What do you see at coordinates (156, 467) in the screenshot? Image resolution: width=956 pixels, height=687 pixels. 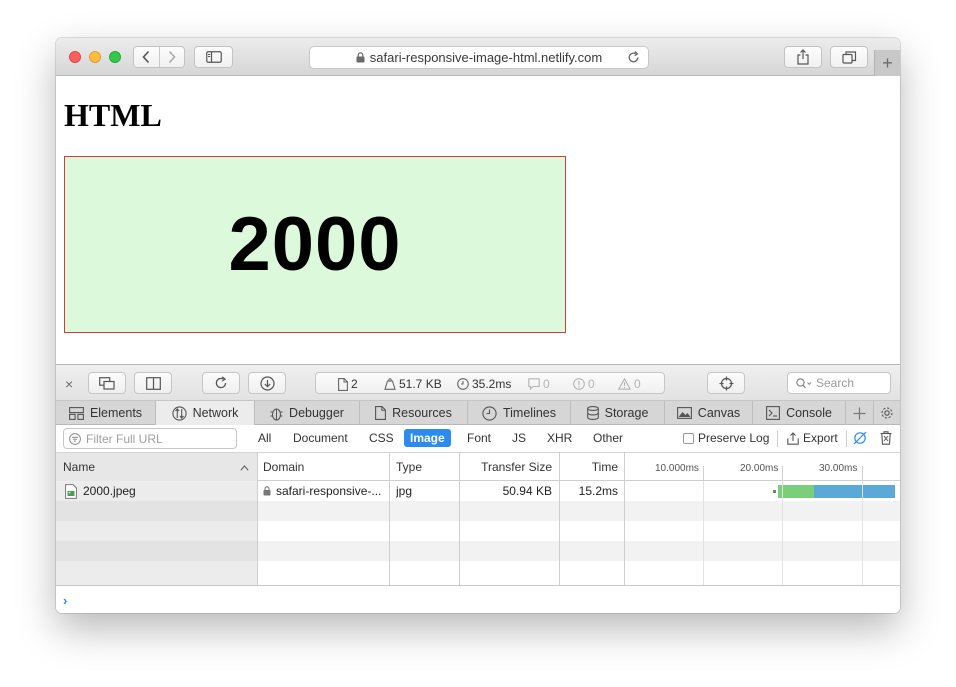 I see `column-header-name: Name` at bounding box center [156, 467].